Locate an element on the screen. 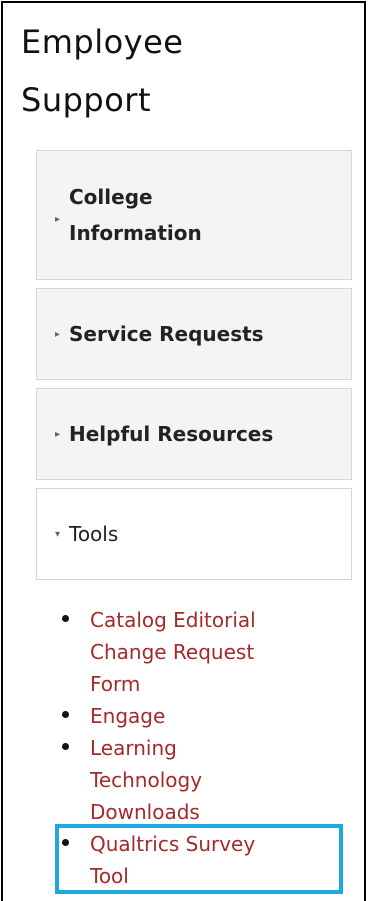 The height and width of the screenshot is (901, 370). accordion-label: Service Requests is located at coordinates (166, 334).